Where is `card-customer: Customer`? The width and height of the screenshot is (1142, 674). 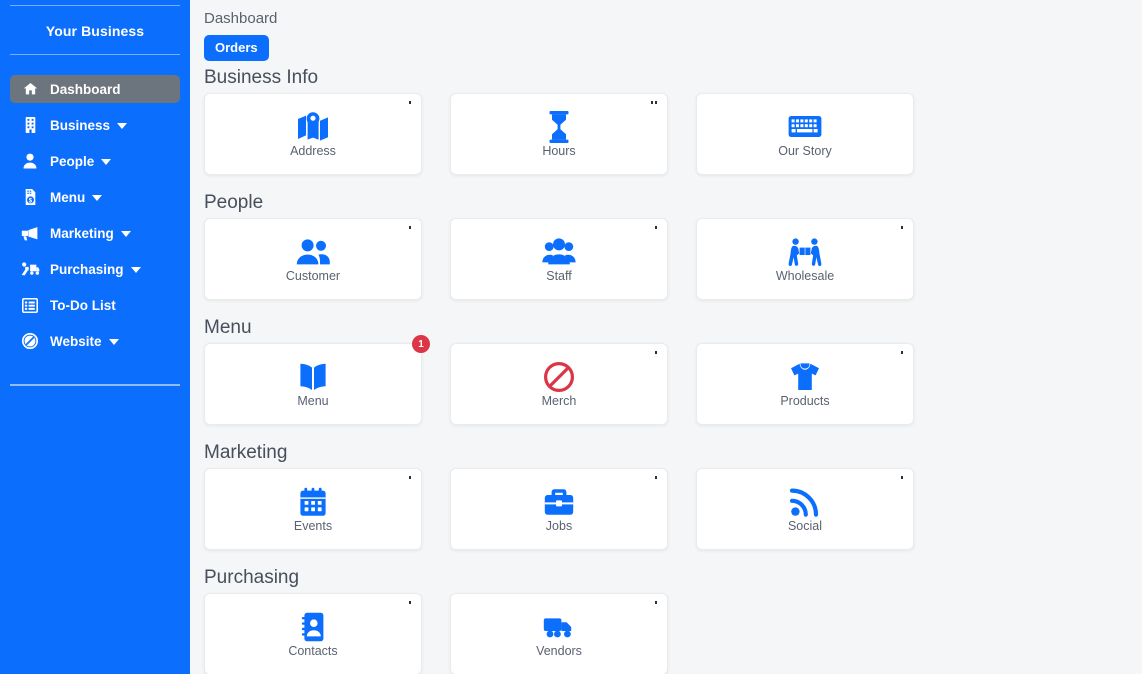 card-customer: Customer is located at coordinates (313, 259).